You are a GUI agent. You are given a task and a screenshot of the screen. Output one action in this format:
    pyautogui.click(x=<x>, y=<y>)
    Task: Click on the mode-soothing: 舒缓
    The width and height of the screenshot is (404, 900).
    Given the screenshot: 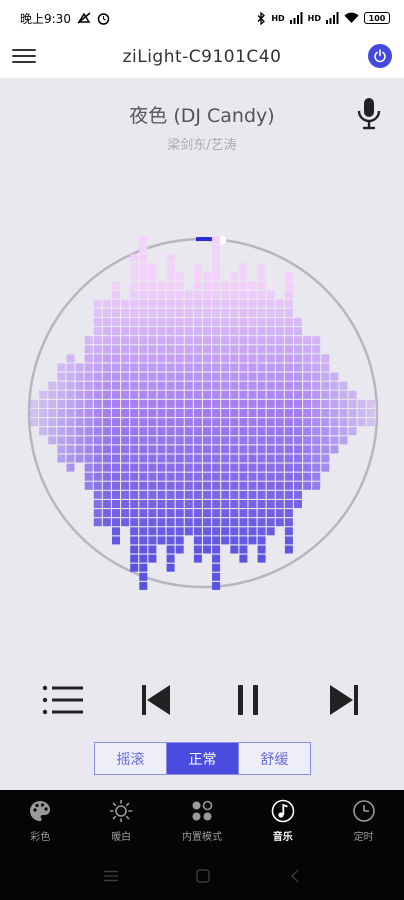 What is the action you would take?
    pyautogui.click(x=274, y=758)
    